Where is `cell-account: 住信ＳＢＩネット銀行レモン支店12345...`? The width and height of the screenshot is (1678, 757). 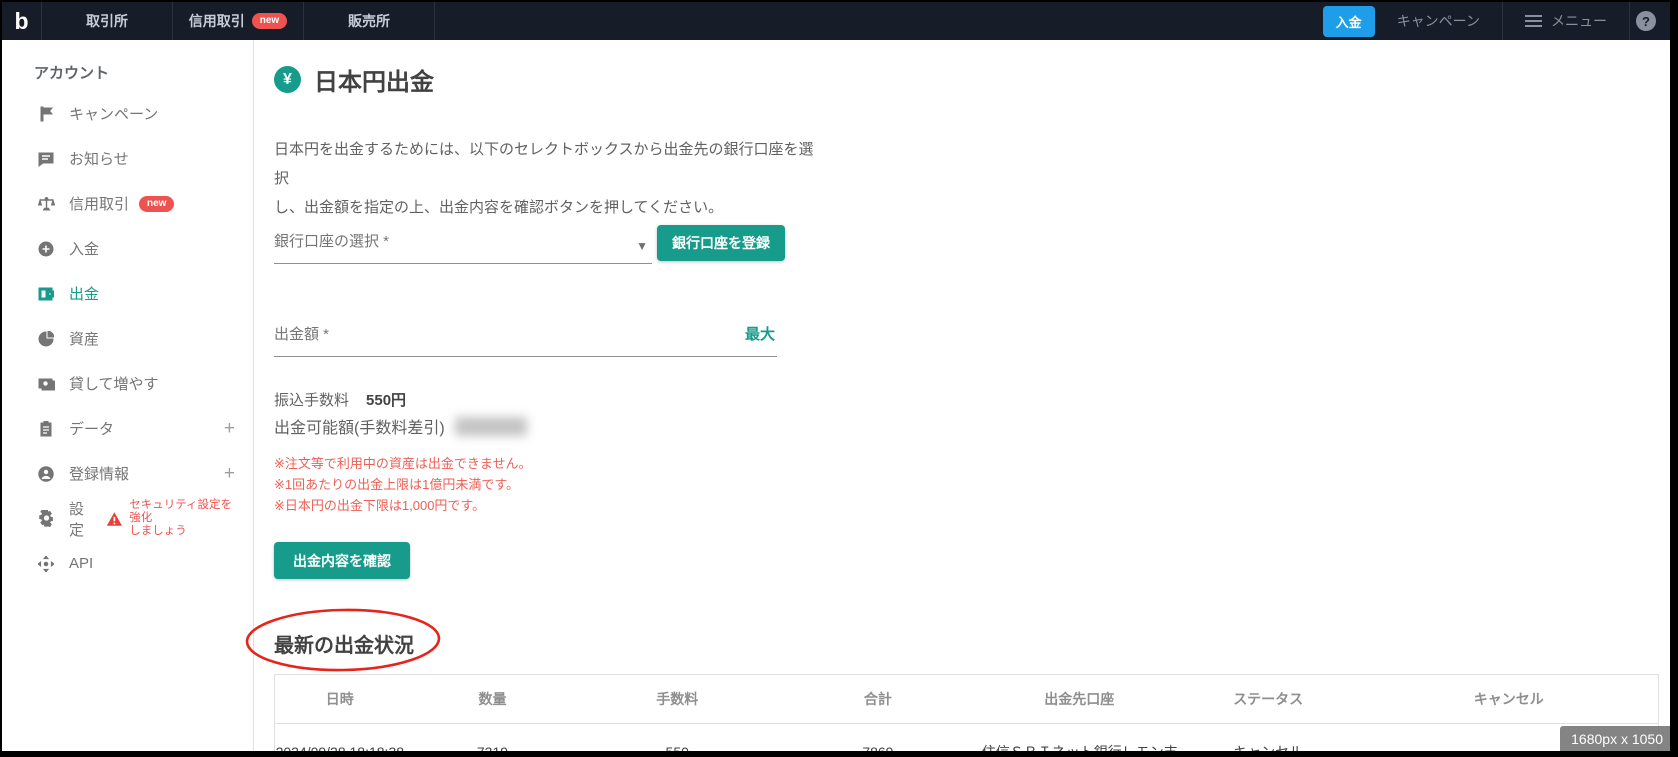
cell-account: 住信ＳＢＩネット銀行レモン支店12345... is located at coordinates (1079, 750).